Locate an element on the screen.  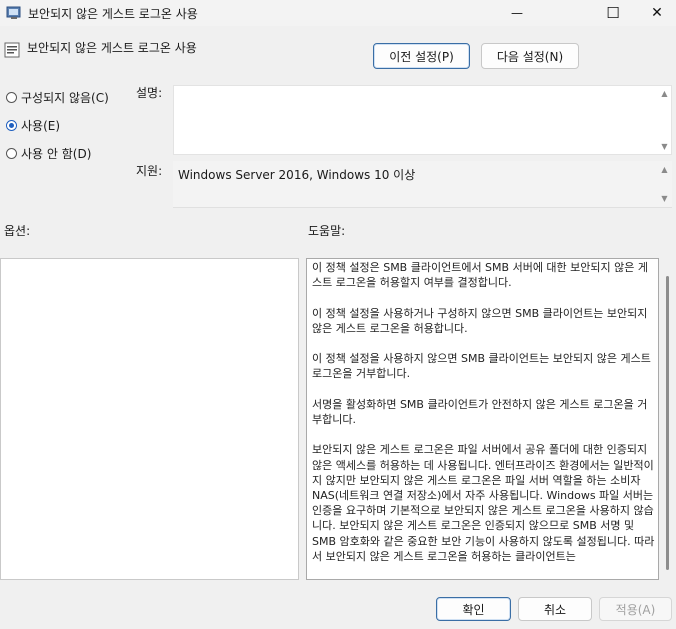
radio-disabled-label: 사용 안 함(D) is located at coordinates (56, 154).